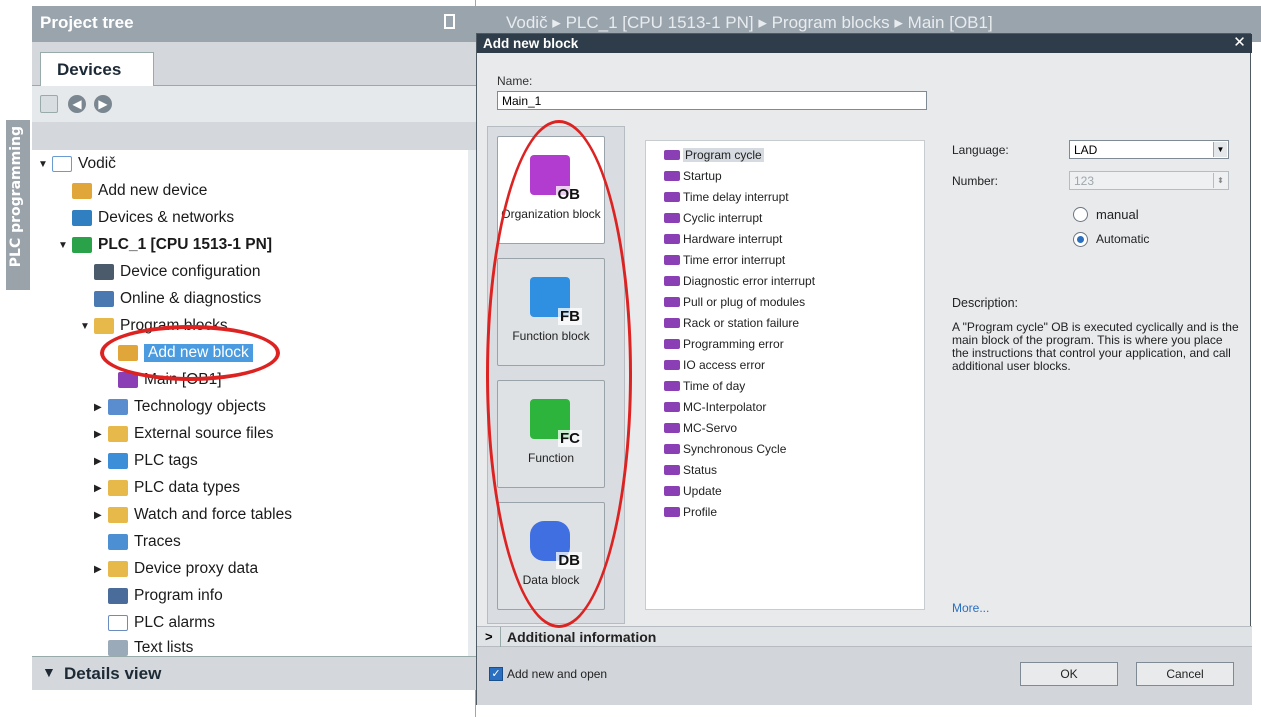 The width and height of the screenshot is (1261, 717). What do you see at coordinates (864, 636) in the screenshot?
I see `additional-information-bar: > Additional information` at bounding box center [864, 636].